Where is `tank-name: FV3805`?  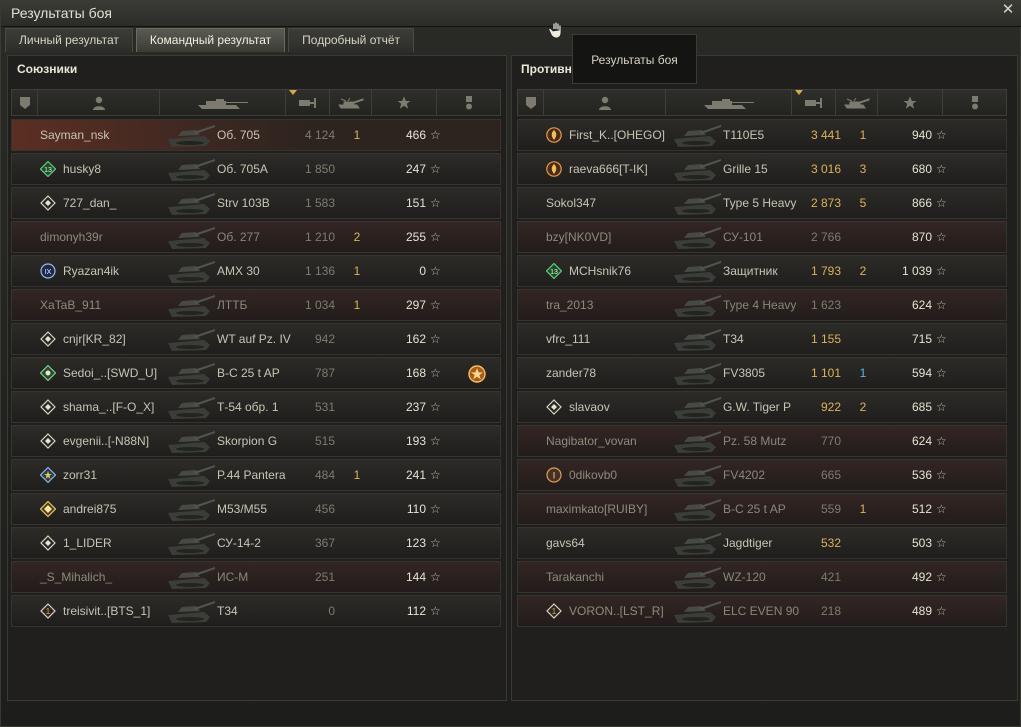
tank-name: FV3805 is located at coordinates (744, 373).